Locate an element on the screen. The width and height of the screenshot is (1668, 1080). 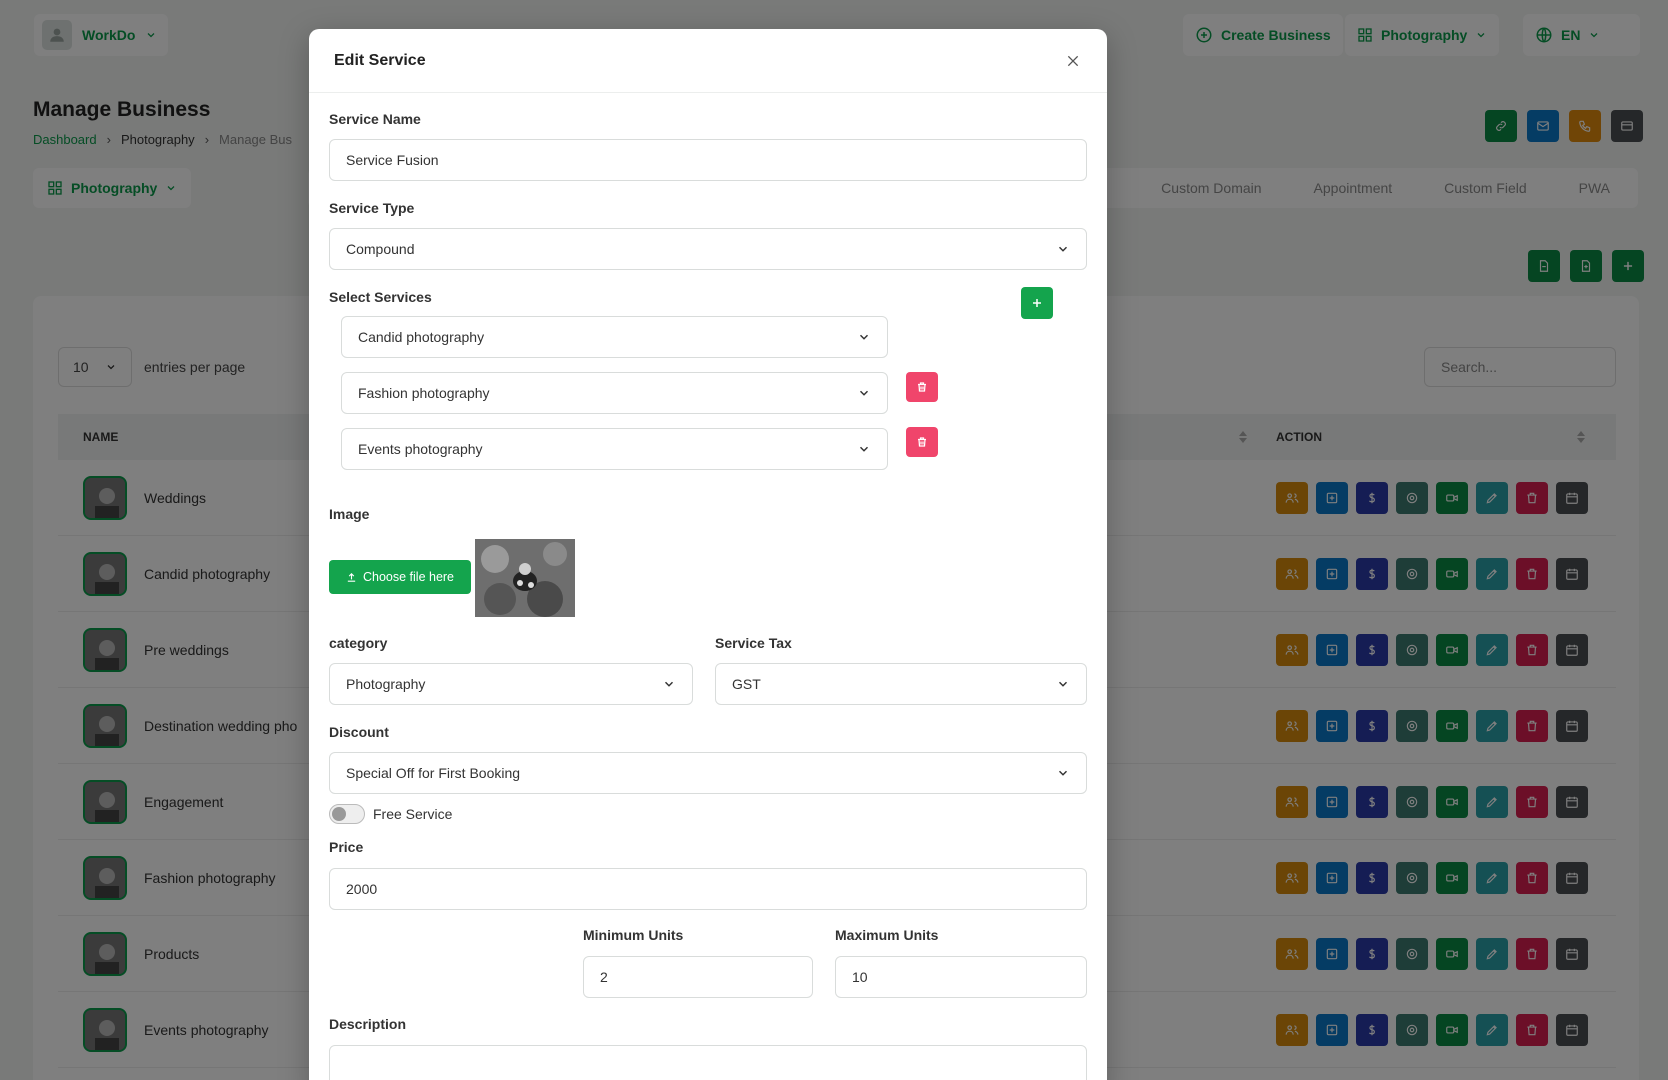
service-type-select: Compound is located at coordinates (708, 249).